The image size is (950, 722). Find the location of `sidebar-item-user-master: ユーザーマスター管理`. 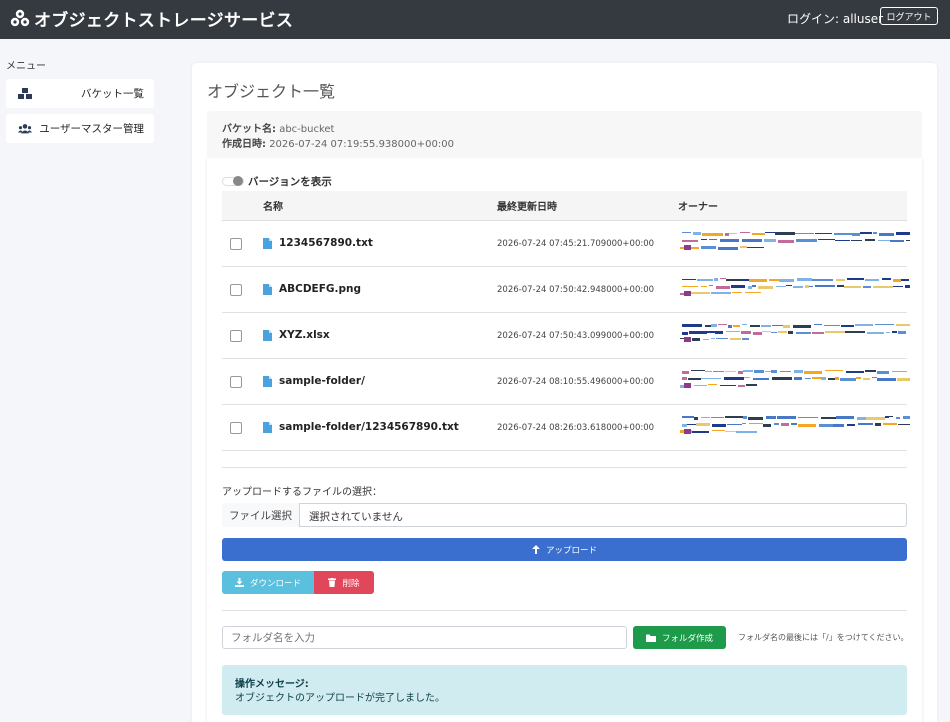

sidebar-item-user-master: ユーザーマスター管理 is located at coordinates (80, 128).